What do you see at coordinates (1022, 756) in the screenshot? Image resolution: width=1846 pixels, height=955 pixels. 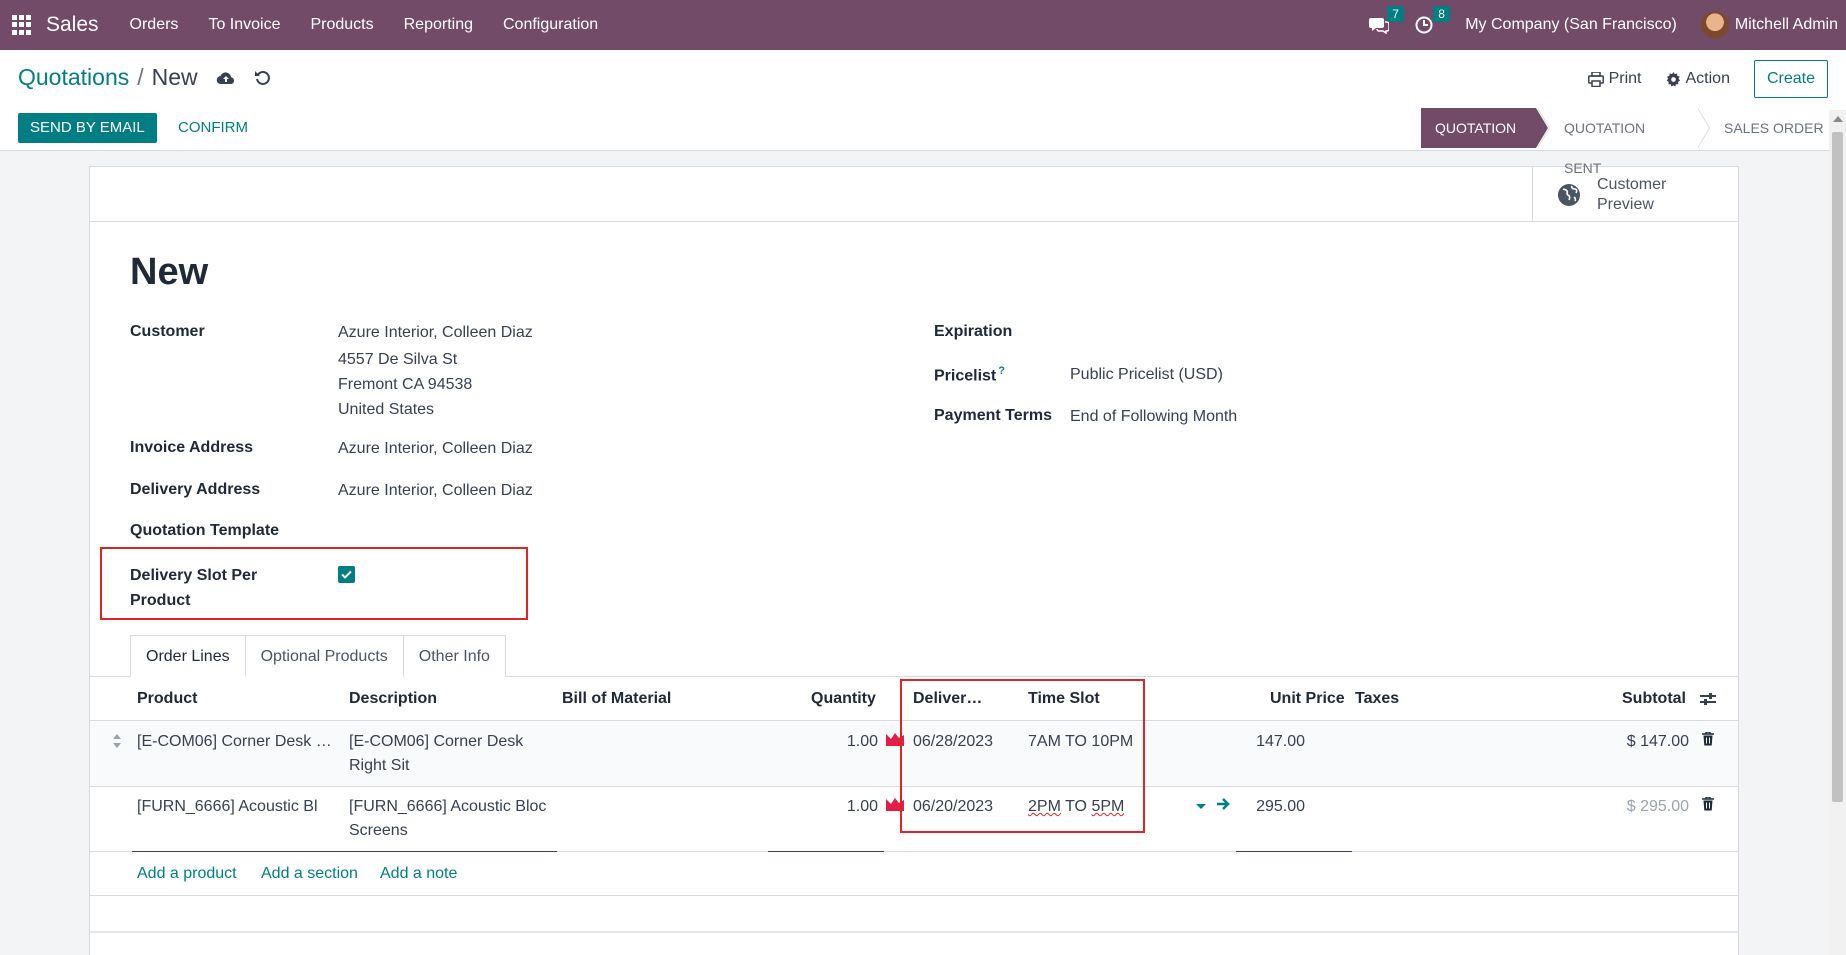 I see `time-slot-highlight` at bounding box center [1022, 756].